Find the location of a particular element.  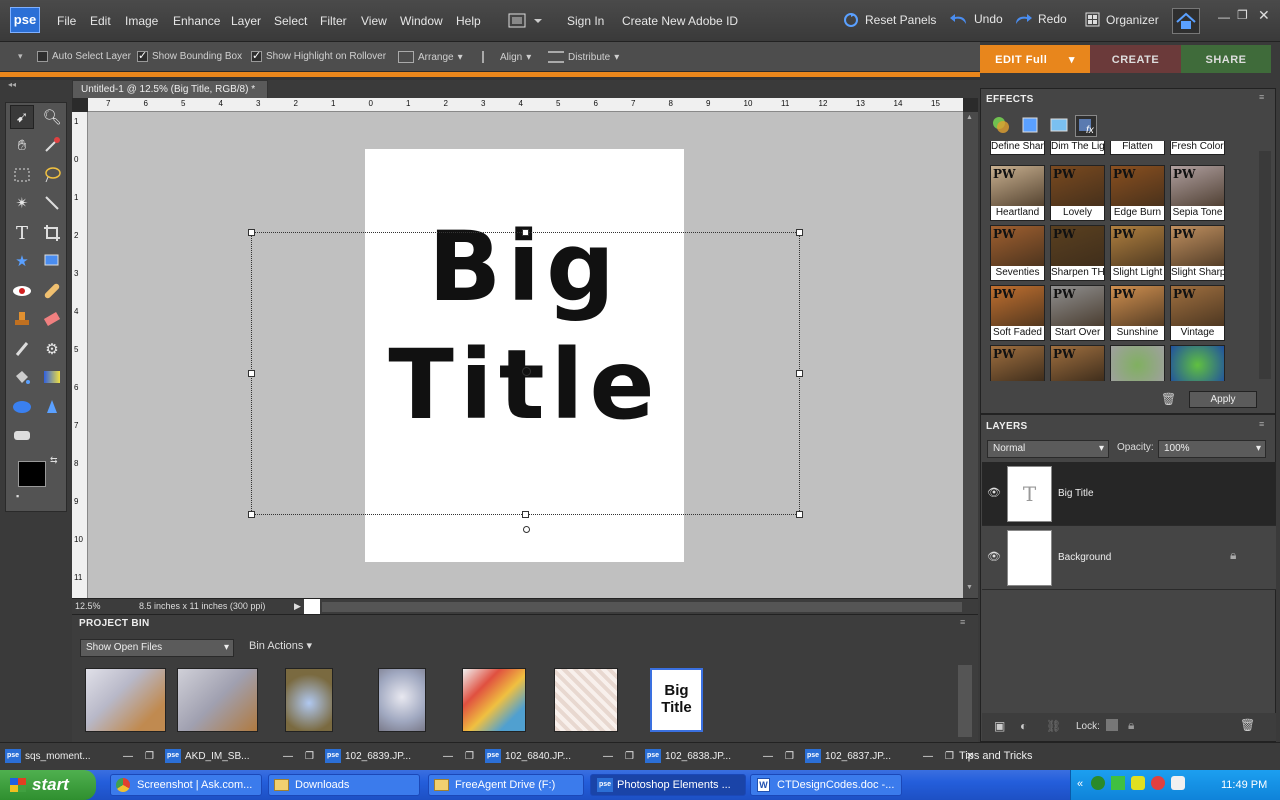

effect-thumb-top: Dim The Lights is located at coordinates (1077, 148).